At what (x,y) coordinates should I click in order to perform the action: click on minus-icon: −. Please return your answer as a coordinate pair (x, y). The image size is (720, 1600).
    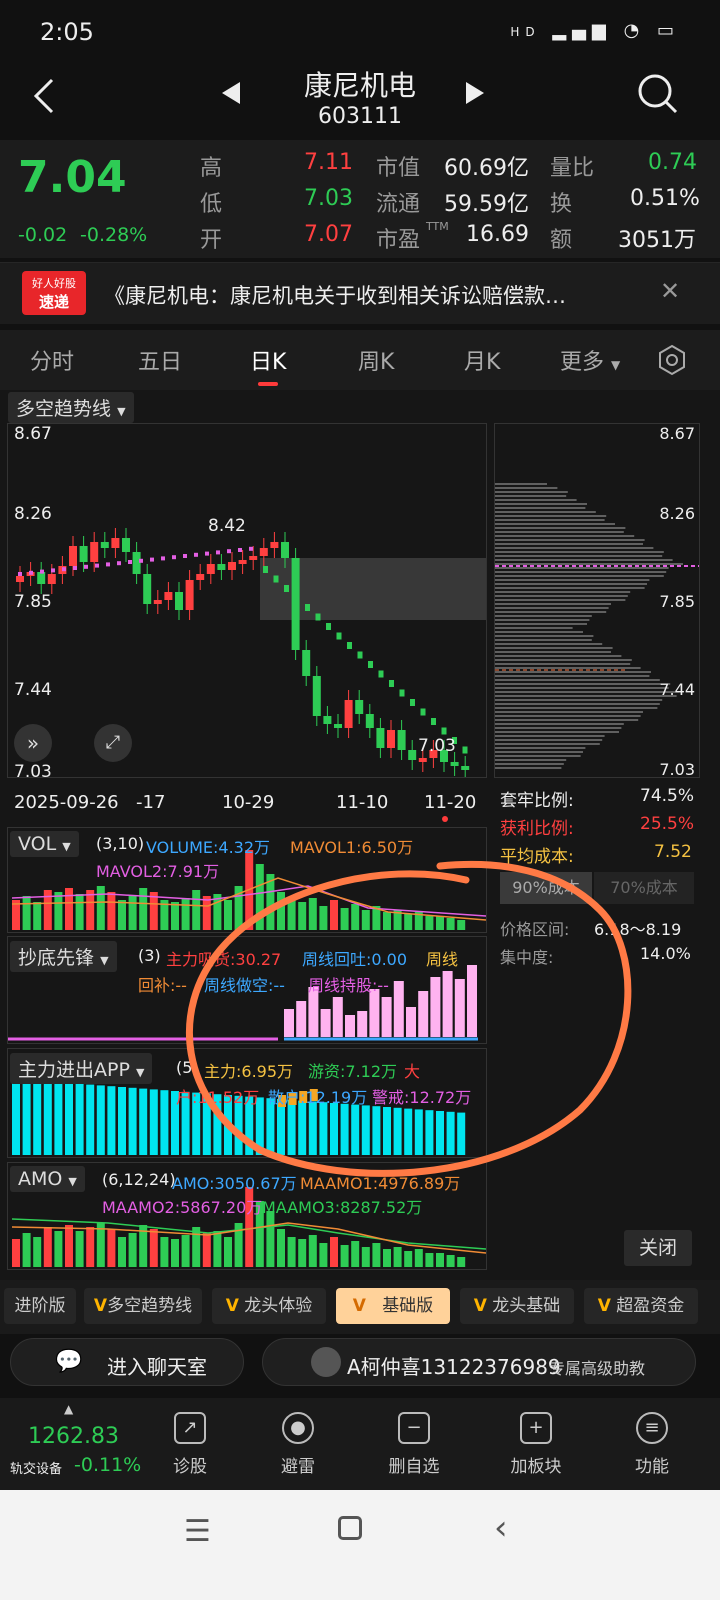
    Looking at the image, I should click on (414, 1428).